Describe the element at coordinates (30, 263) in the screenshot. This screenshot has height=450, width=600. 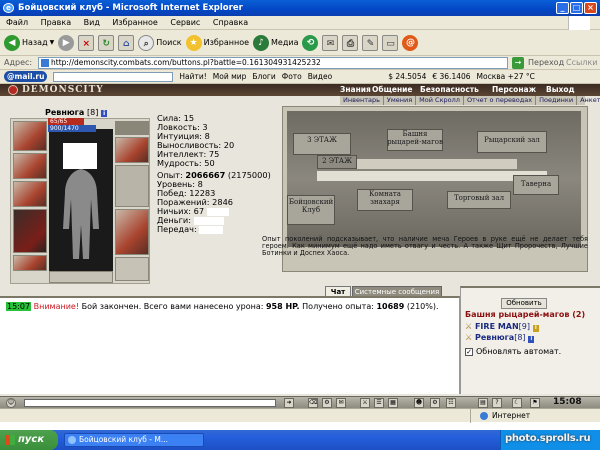
I see `belt-slot` at that location.